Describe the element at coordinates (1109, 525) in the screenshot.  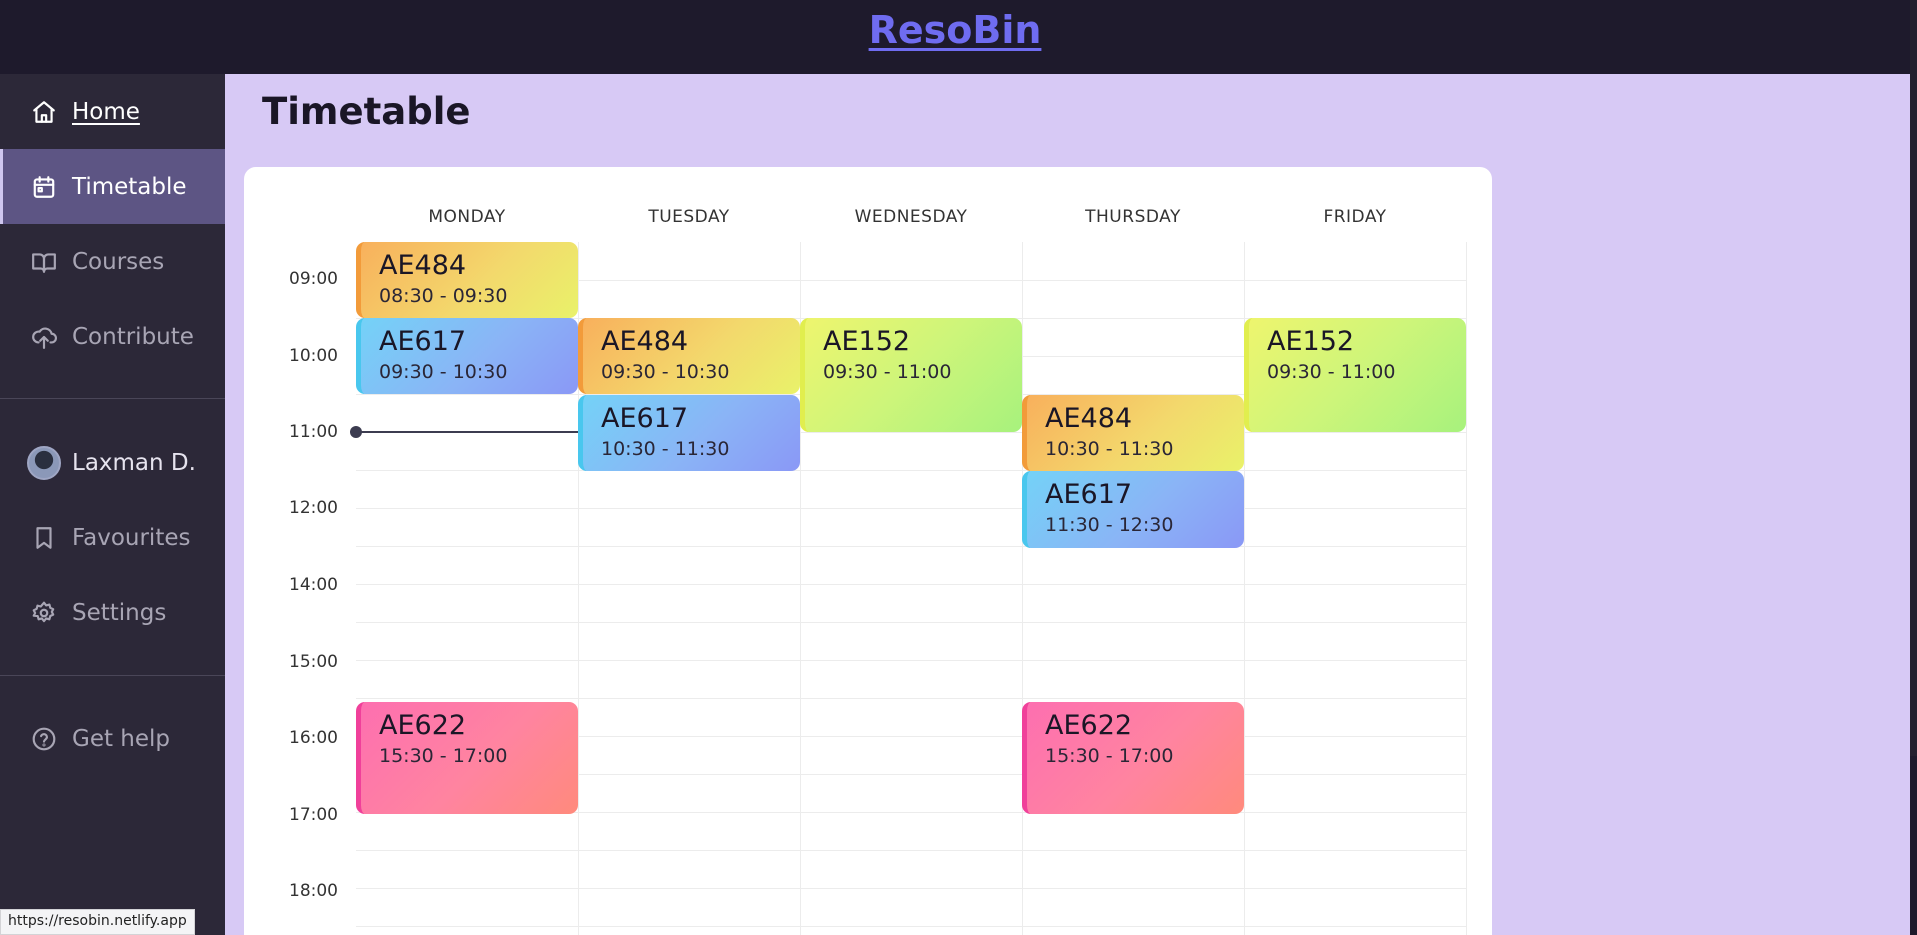
I see `course-time: 11:30 - 12:30` at that location.